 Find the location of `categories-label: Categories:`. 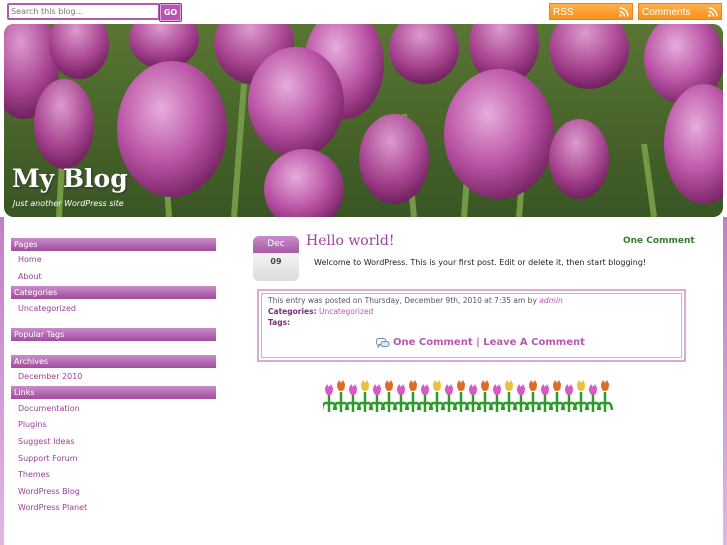

categories-label: Categories: is located at coordinates (292, 311).